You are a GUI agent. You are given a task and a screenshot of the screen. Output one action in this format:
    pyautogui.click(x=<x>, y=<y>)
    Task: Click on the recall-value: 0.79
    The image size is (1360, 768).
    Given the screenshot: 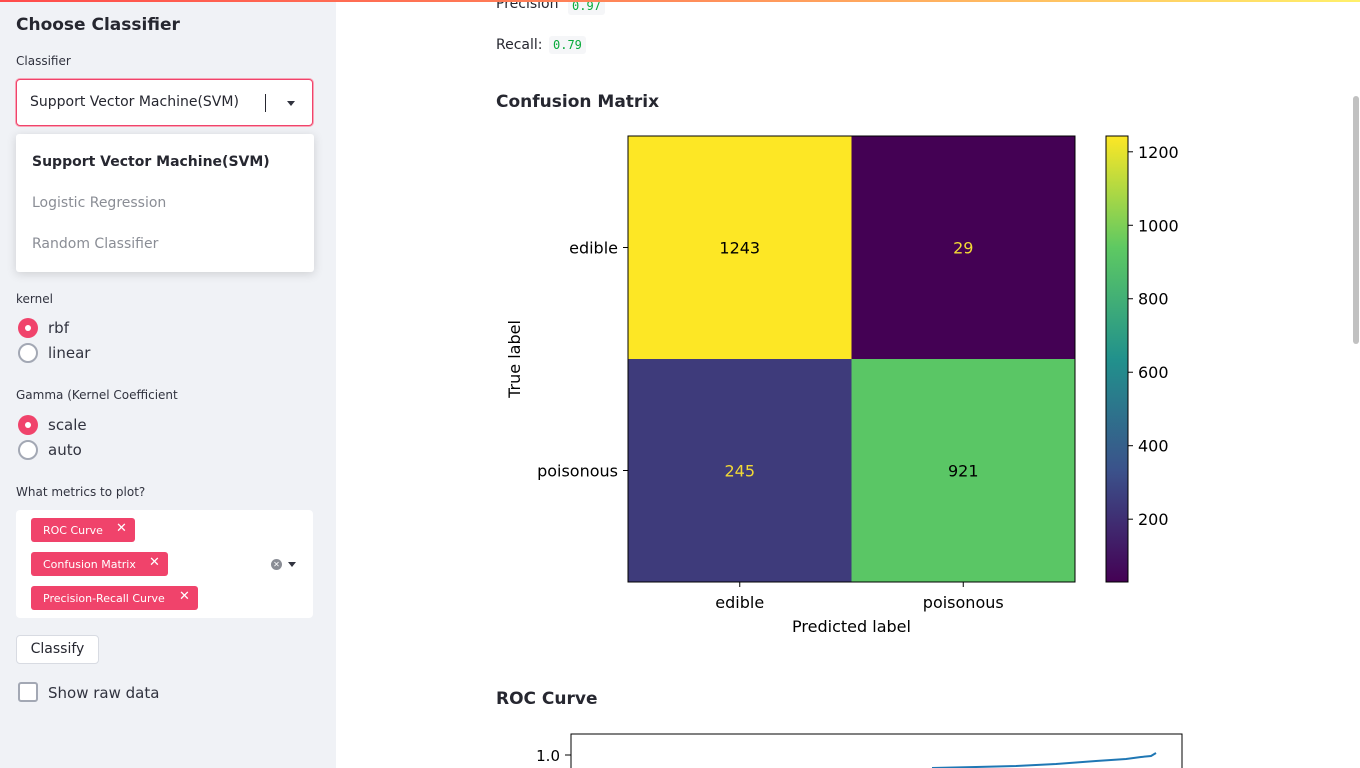 What is the action you would take?
    pyautogui.click(x=567, y=45)
    